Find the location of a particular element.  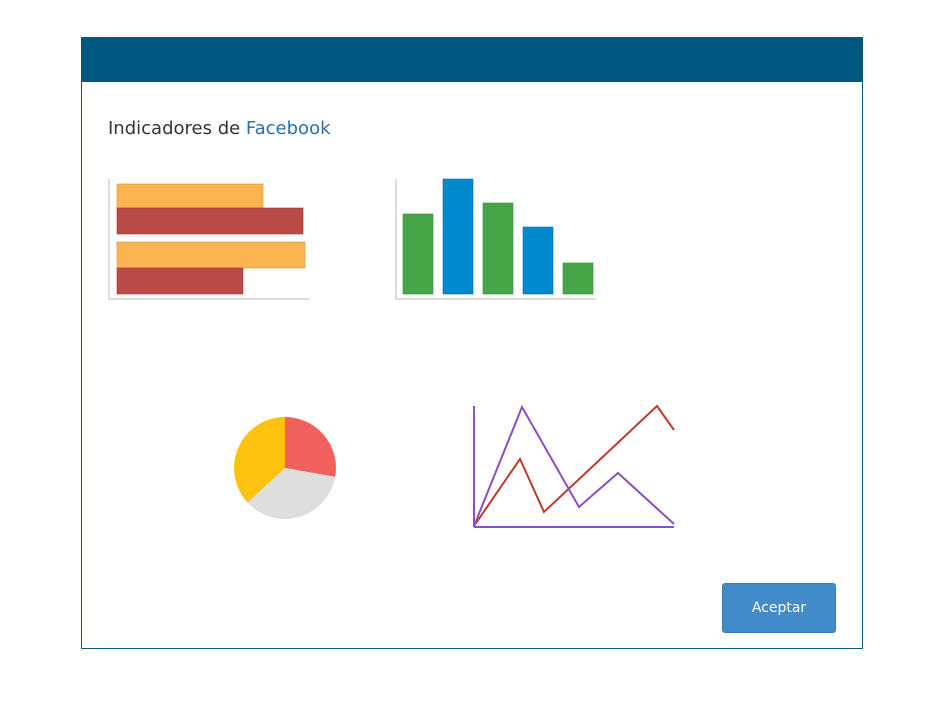

dialog-title: Indicadores de Facebook is located at coordinates (219, 128).